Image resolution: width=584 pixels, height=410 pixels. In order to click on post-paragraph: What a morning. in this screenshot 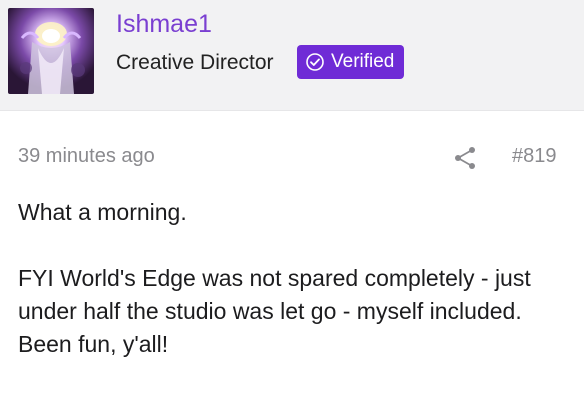, I will do `click(102, 212)`.